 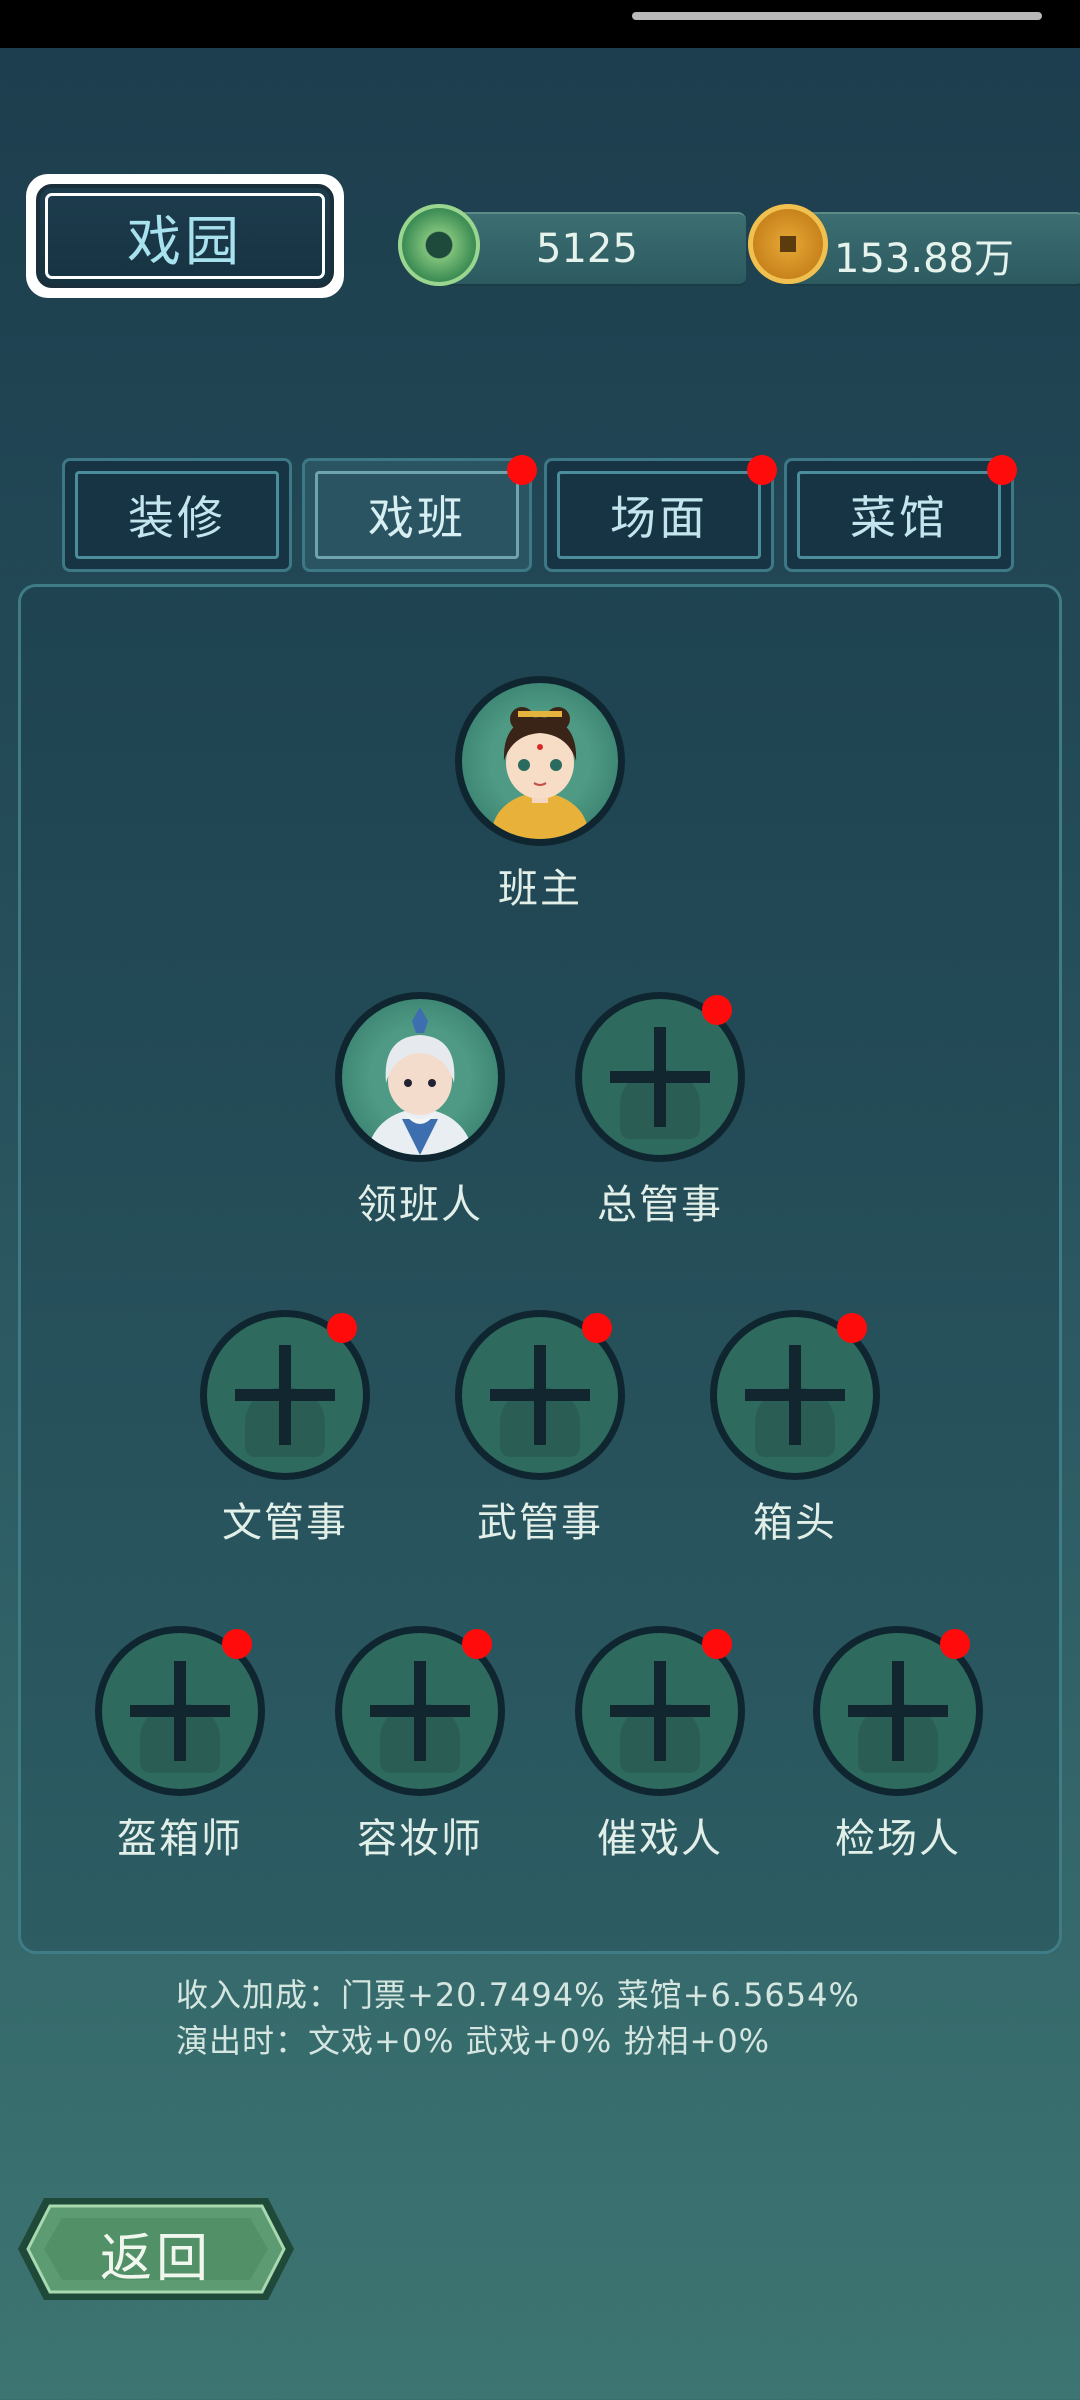 What do you see at coordinates (420, 1711) in the screenshot?
I see `makeup-artist-slot` at bounding box center [420, 1711].